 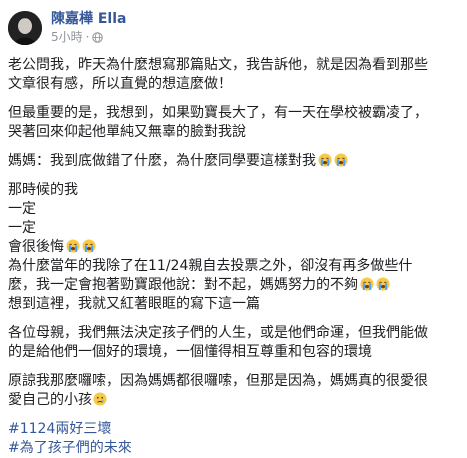 What do you see at coordinates (134, 304) in the screenshot?
I see `text-line: 想到這裡，我就又紅著眼眶的寫下這一篇` at bounding box center [134, 304].